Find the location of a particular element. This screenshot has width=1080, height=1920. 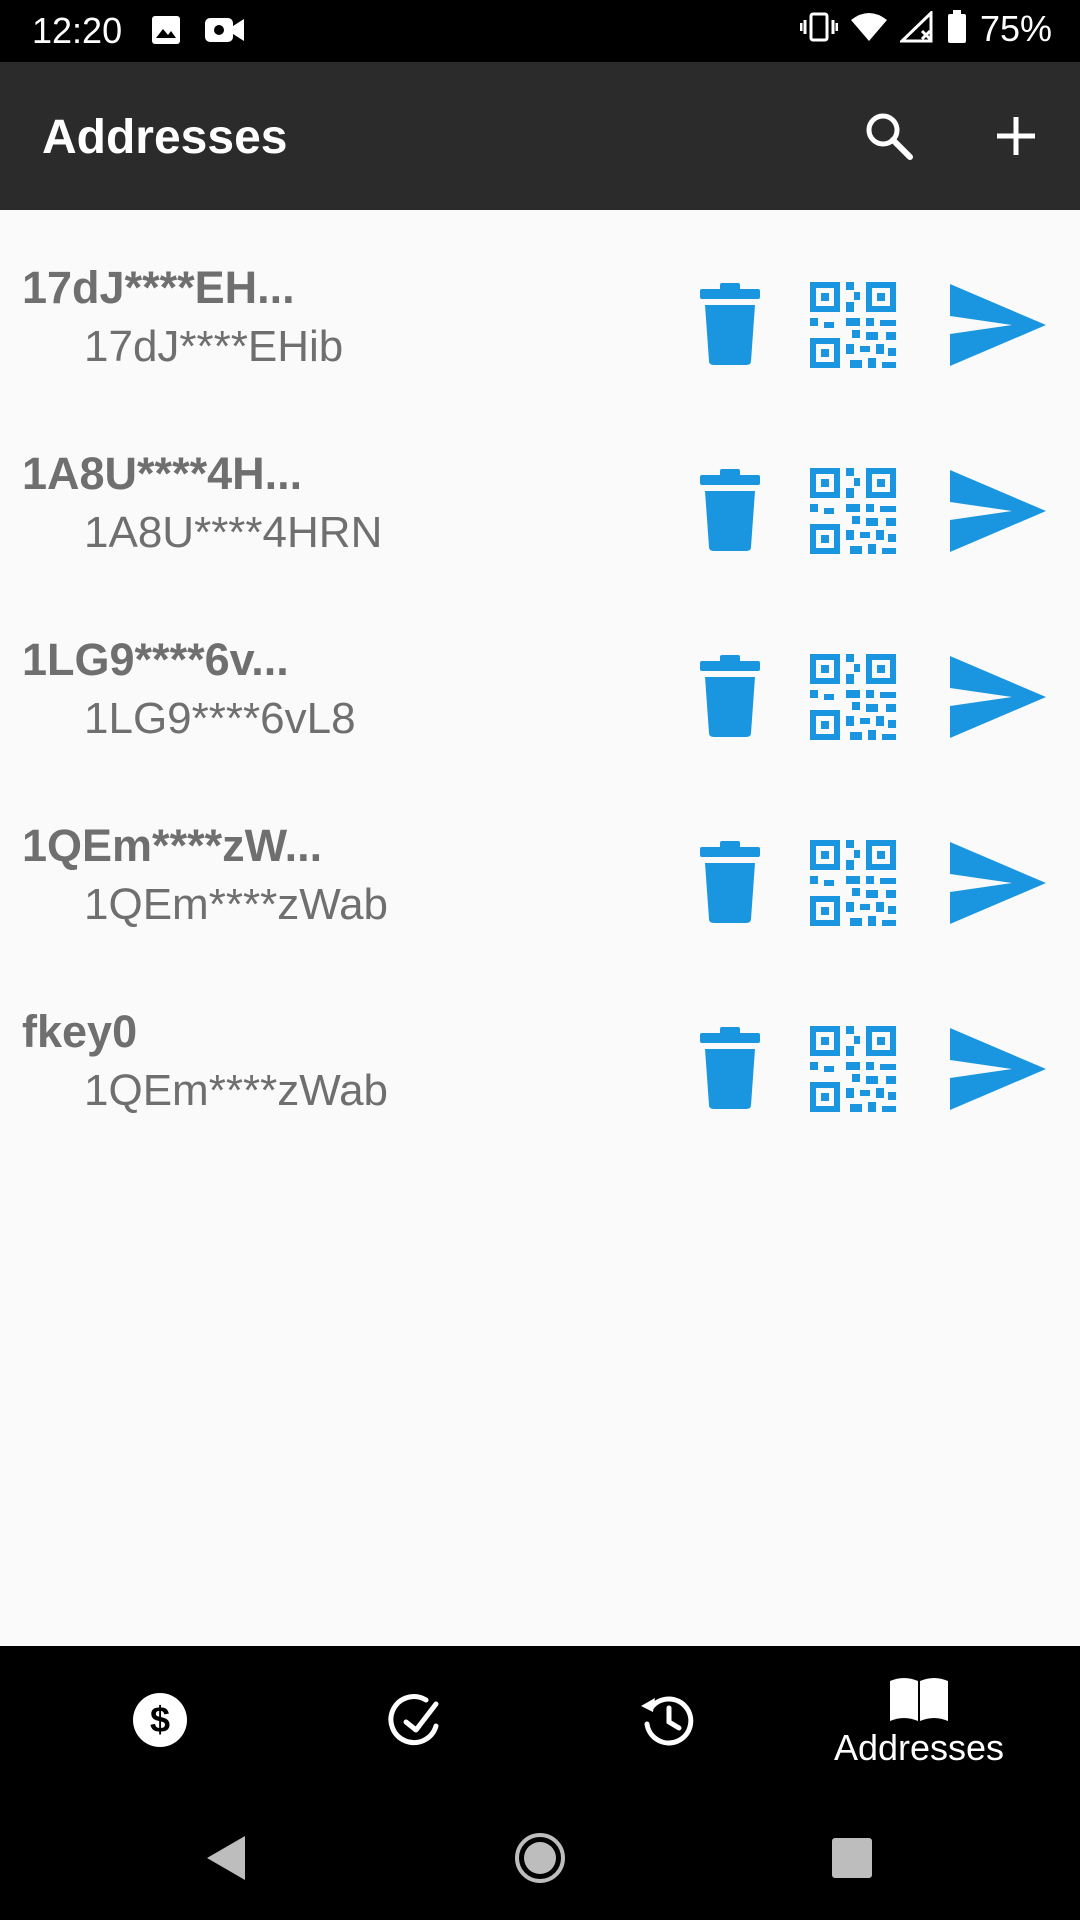

image-icon is located at coordinates (166, 32).